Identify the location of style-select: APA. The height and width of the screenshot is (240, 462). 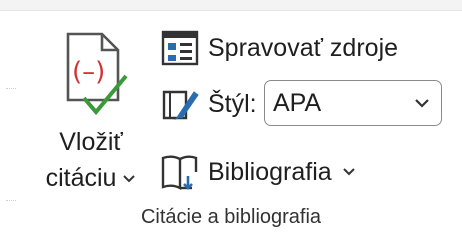
(353, 103).